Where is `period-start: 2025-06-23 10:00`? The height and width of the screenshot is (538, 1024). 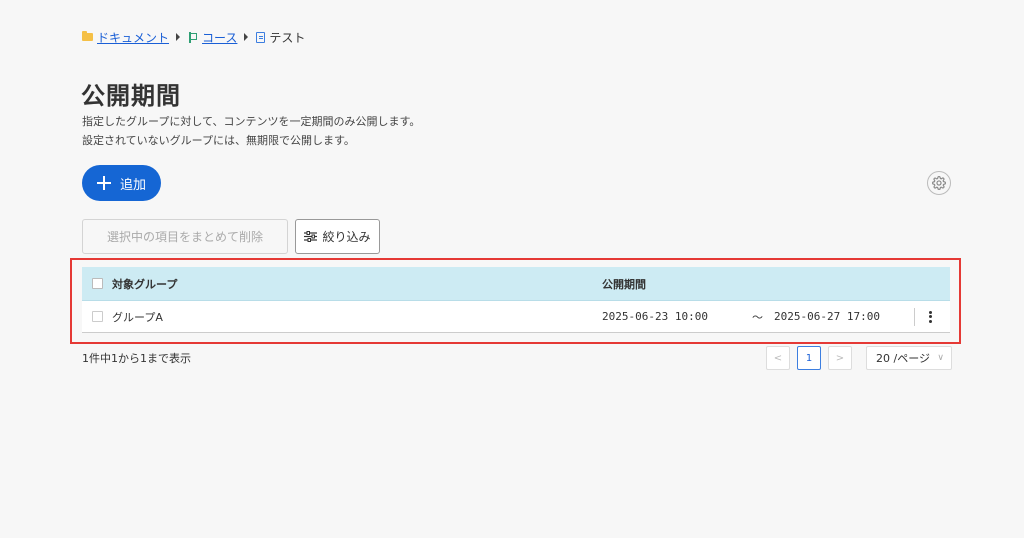 period-start: 2025-06-23 10:00 is located at coordinates (655, 316).